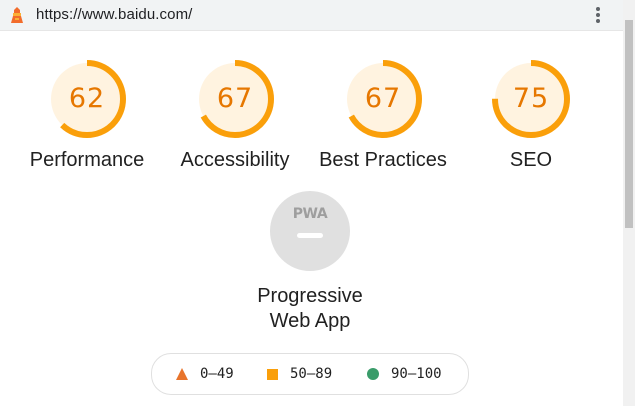 The width and height of the screenshot is (635, 406). I want to click on gauge-score: 62, so click(87, 98).